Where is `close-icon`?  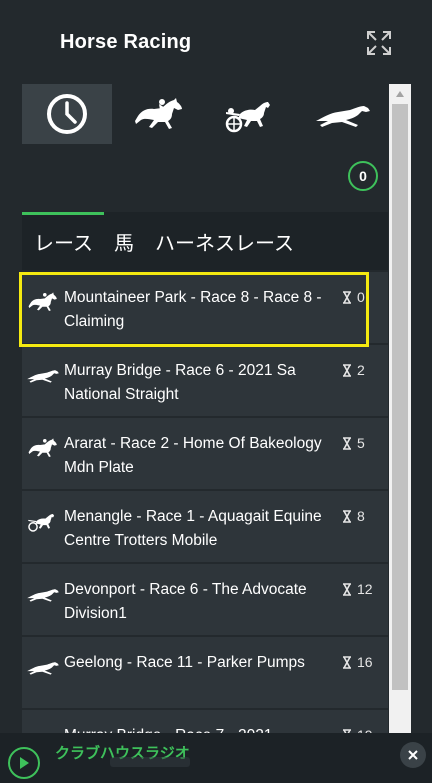
close-icon is located at coordinates (413, 755).